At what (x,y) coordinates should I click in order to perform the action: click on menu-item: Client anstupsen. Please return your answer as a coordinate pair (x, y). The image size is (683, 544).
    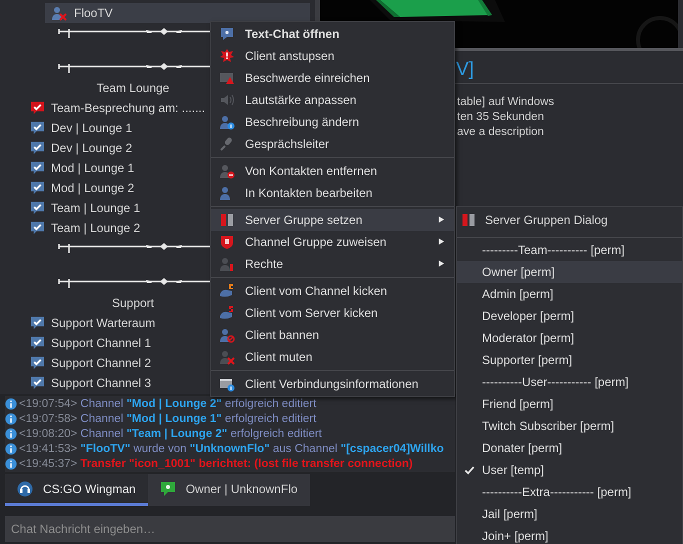
    Looking at the image, I should click on (332, 56).